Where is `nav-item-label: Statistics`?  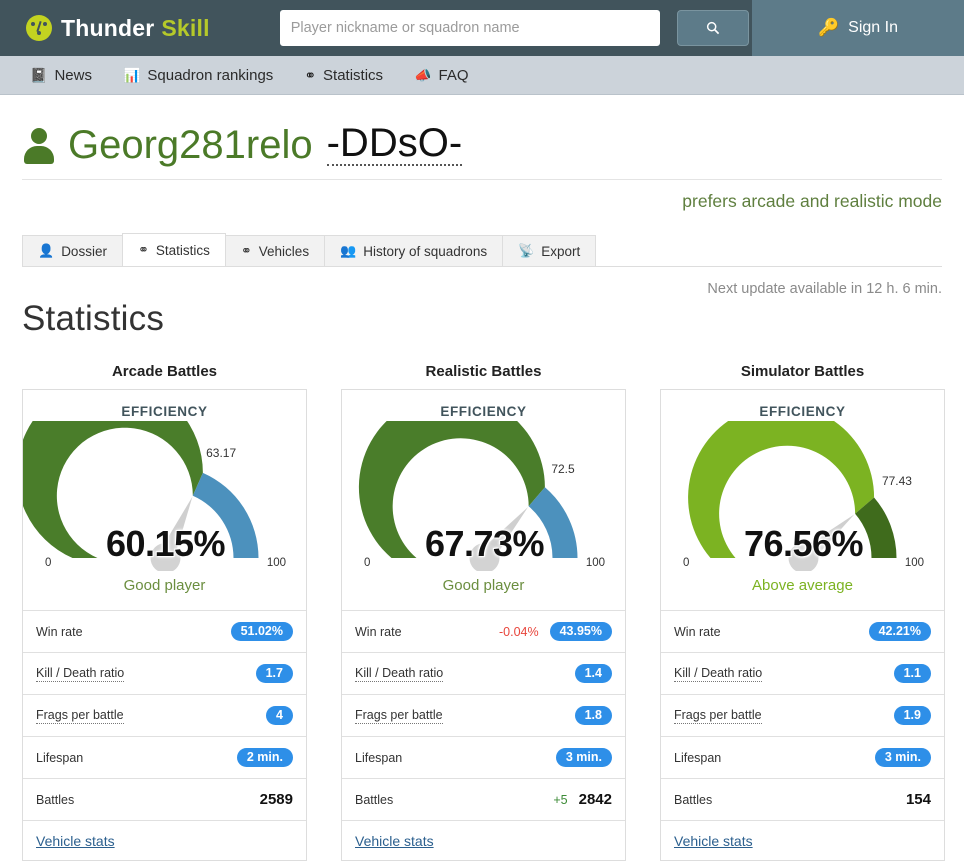
nav-item-label: Statistics is located at coordinates (353, 75).